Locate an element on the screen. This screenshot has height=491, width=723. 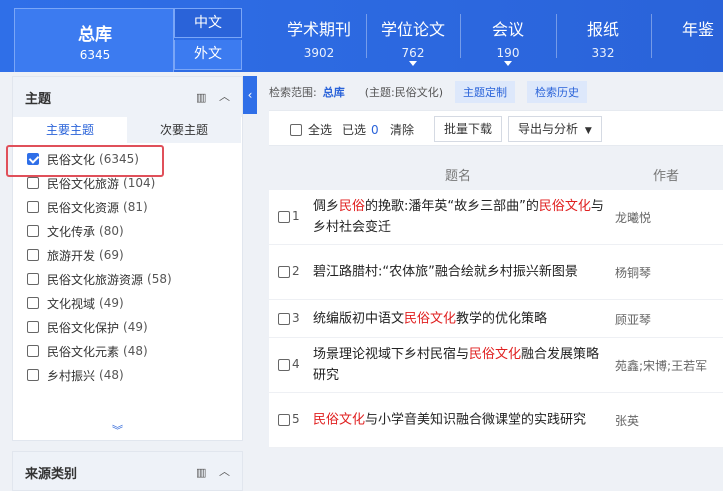
facet-label: 民俗文化元素 is located at coordinates (83, 351).